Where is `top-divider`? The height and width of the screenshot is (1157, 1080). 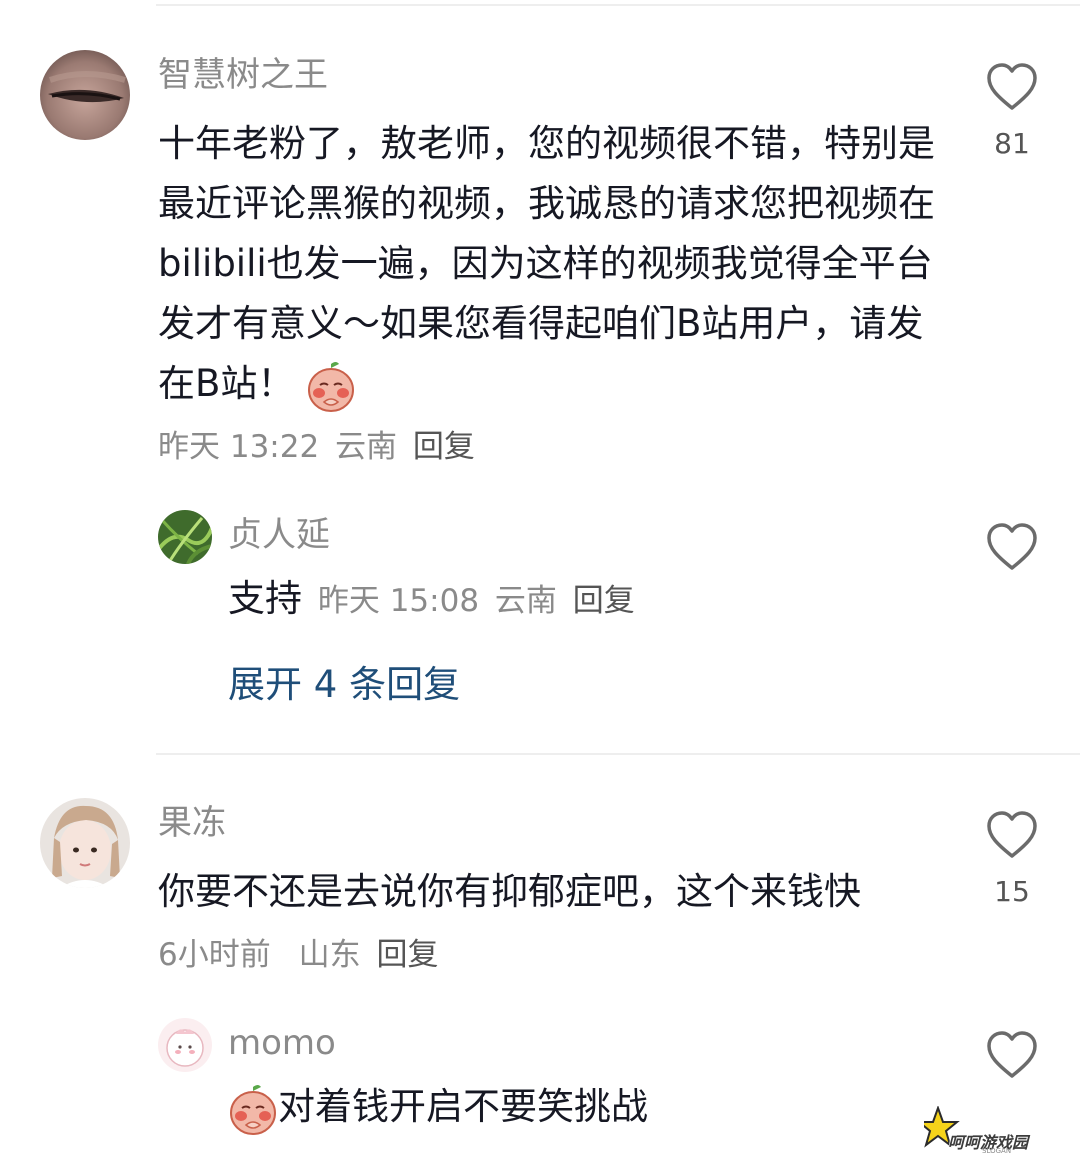
top-divider is located at coordinates (618, 5).